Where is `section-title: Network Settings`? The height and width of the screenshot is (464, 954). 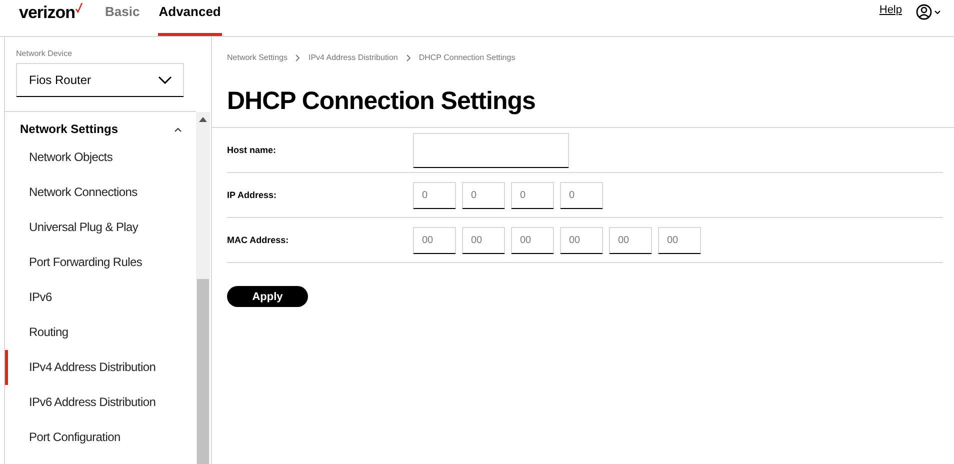
section-title: Network Settings is located at coordinates (69, 129).